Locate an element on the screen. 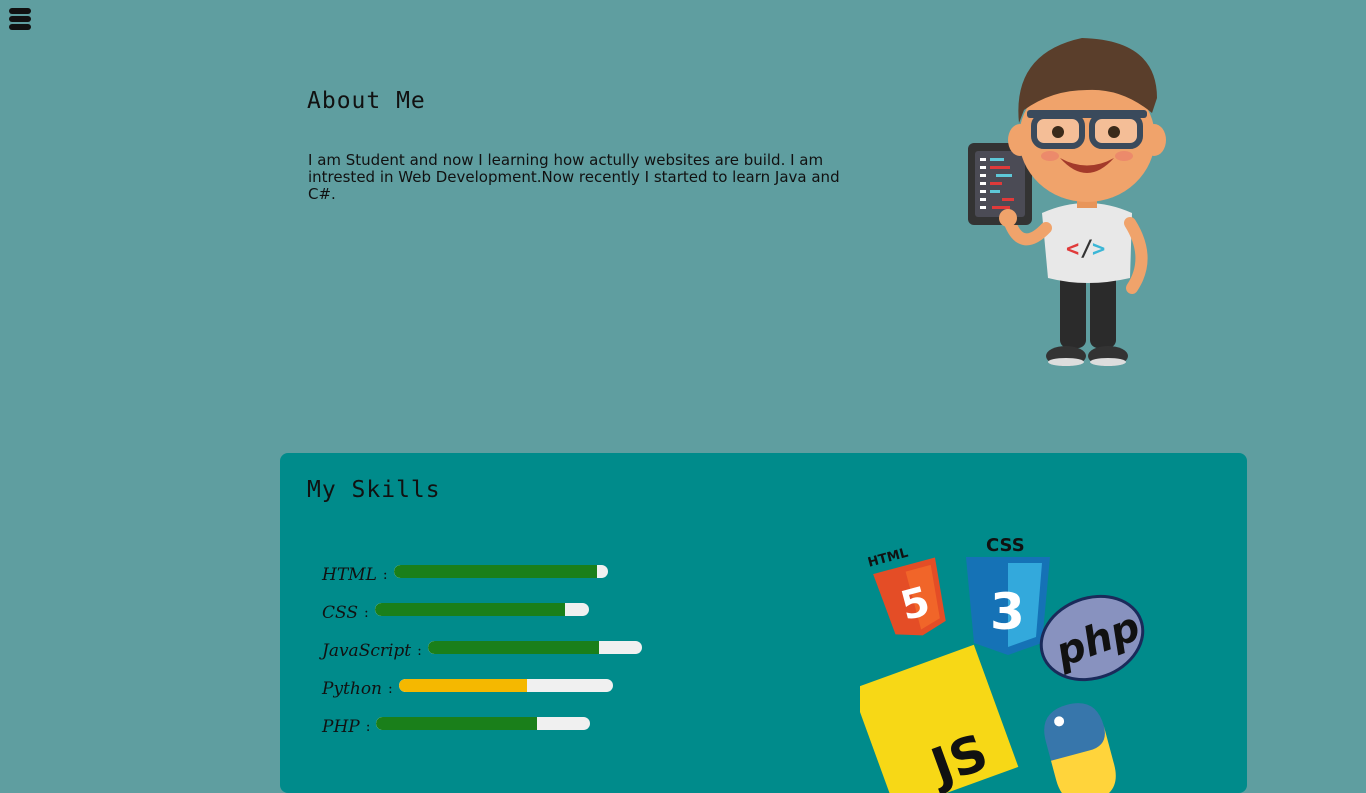  css3-logo-glyph: 3 is located at coordinates (1007, 612).